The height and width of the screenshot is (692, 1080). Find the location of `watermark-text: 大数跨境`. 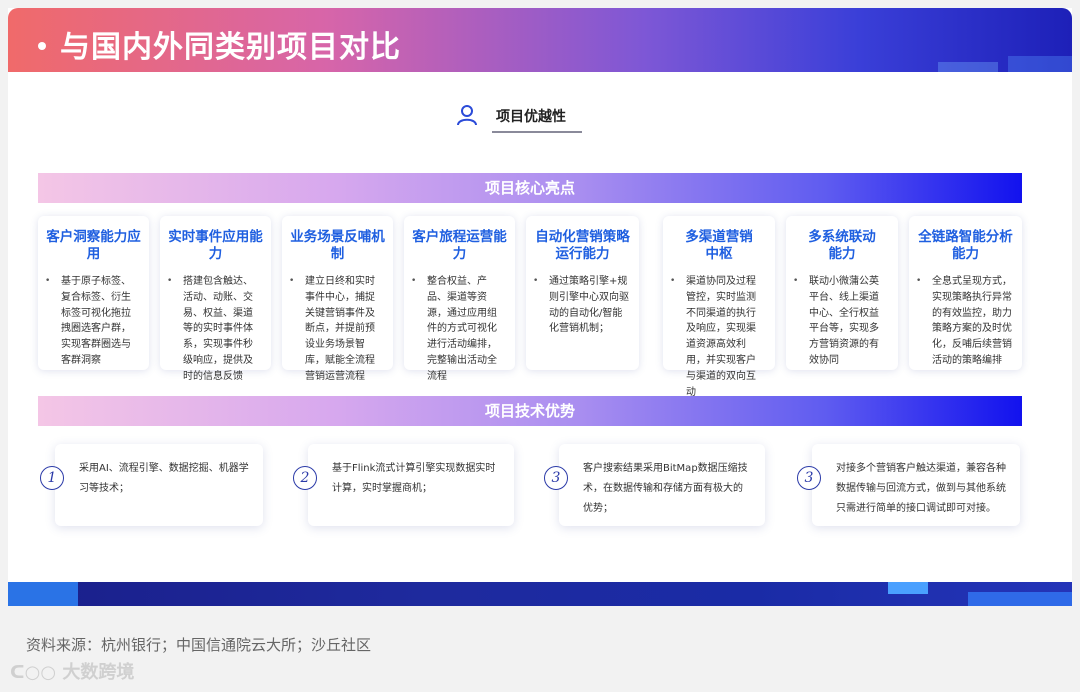

watermark-text: 大数跨境 is located at coordinates (98, 672).